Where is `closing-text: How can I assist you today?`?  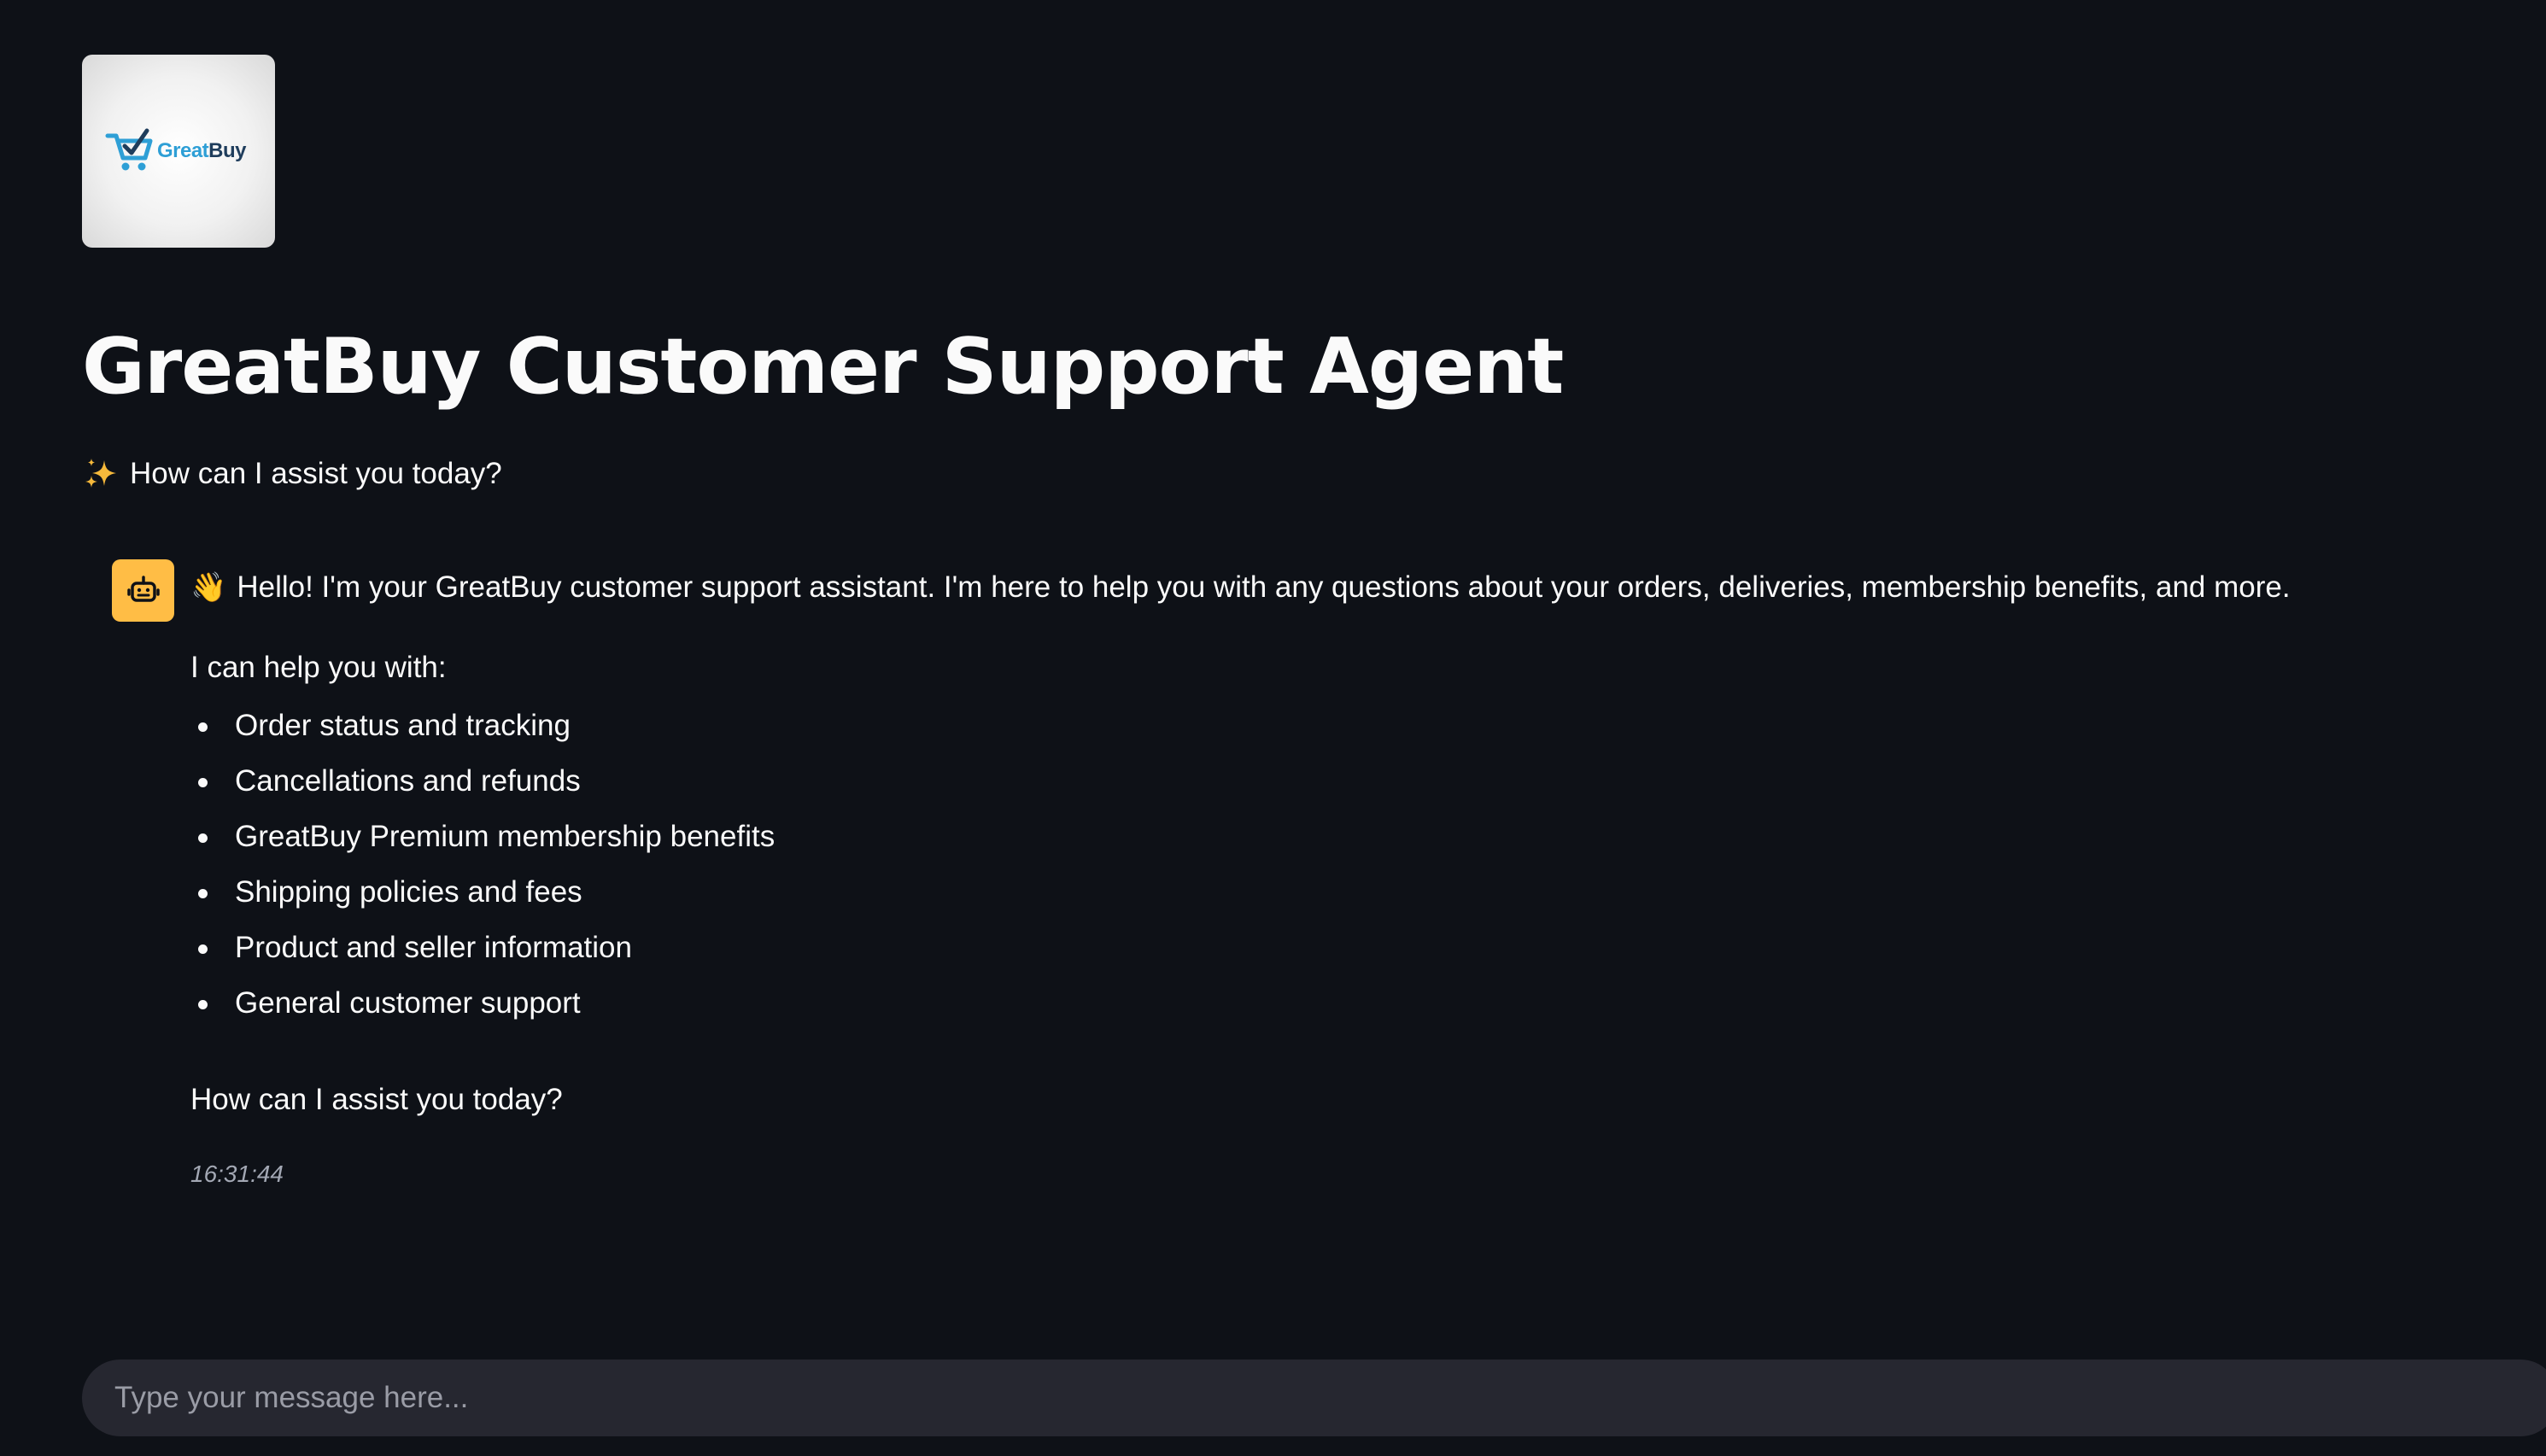
closing-text: How can I assist you today? is located at coordinates (376, 1099).